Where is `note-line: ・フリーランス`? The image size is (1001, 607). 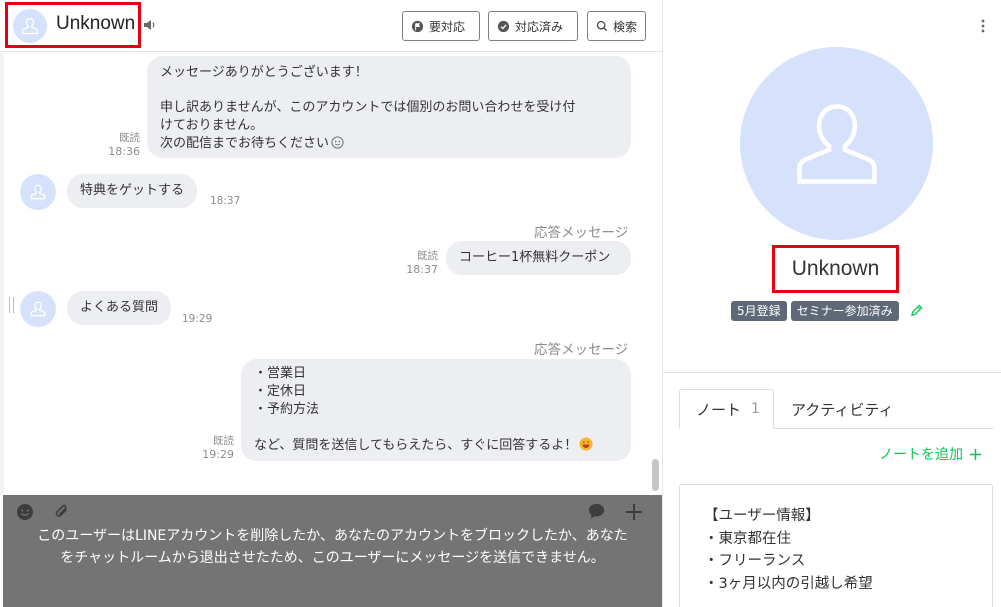 note-line: ・フリーランス is located at coordinates (755, 561).